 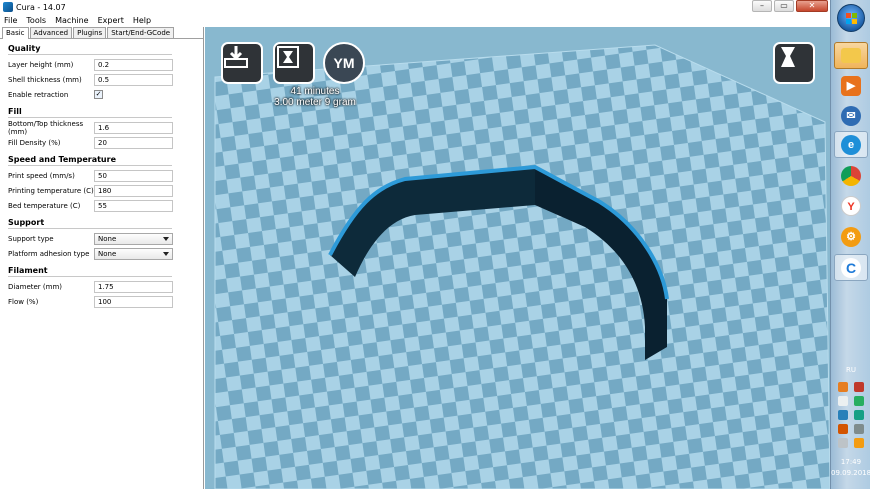 I want to click on bottom-top-thickness-label: Bottom/Top thickness (mm), so click(x=46, y=127).